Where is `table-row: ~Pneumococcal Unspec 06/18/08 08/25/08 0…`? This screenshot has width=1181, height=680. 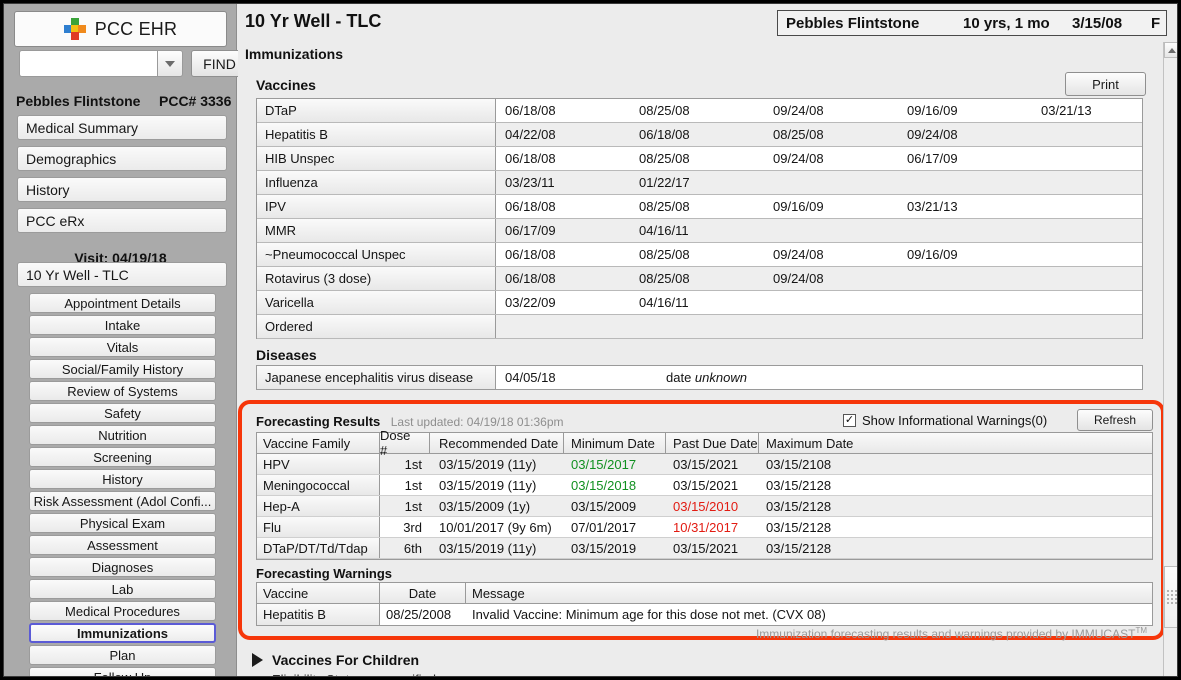
table-row: ~Pneumococcal Unspec 06/18/08 08/25/08 0… is located at coordinates (699, 255).